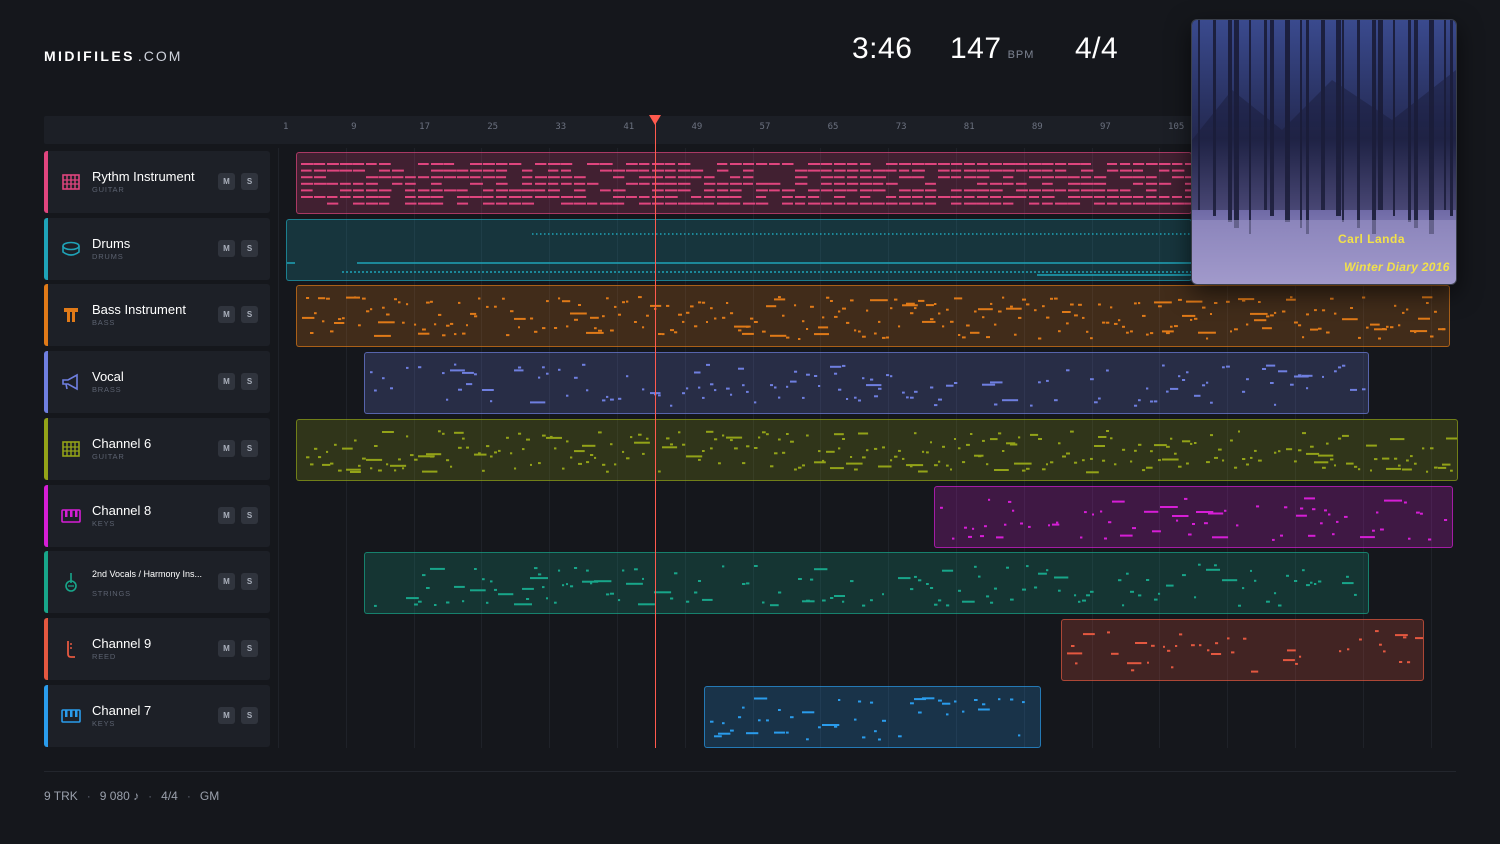 This screenshot has width=1500, height=844. What do you see at coordinates (1372, 239) in the screenshot?
I see `album-artist: Carl Landa` at bounding box center [1372, 239].